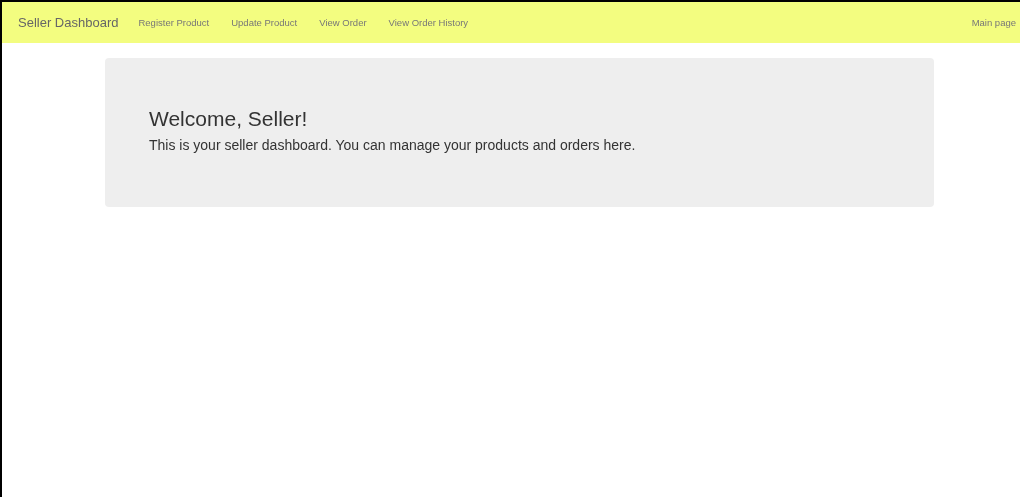 The width and height of the screenshot is (1020, 497). What do you see at coordinates (993, 22) in the screenshot?
I see `main-page-link: Main page` at bounding box center [993, 22].